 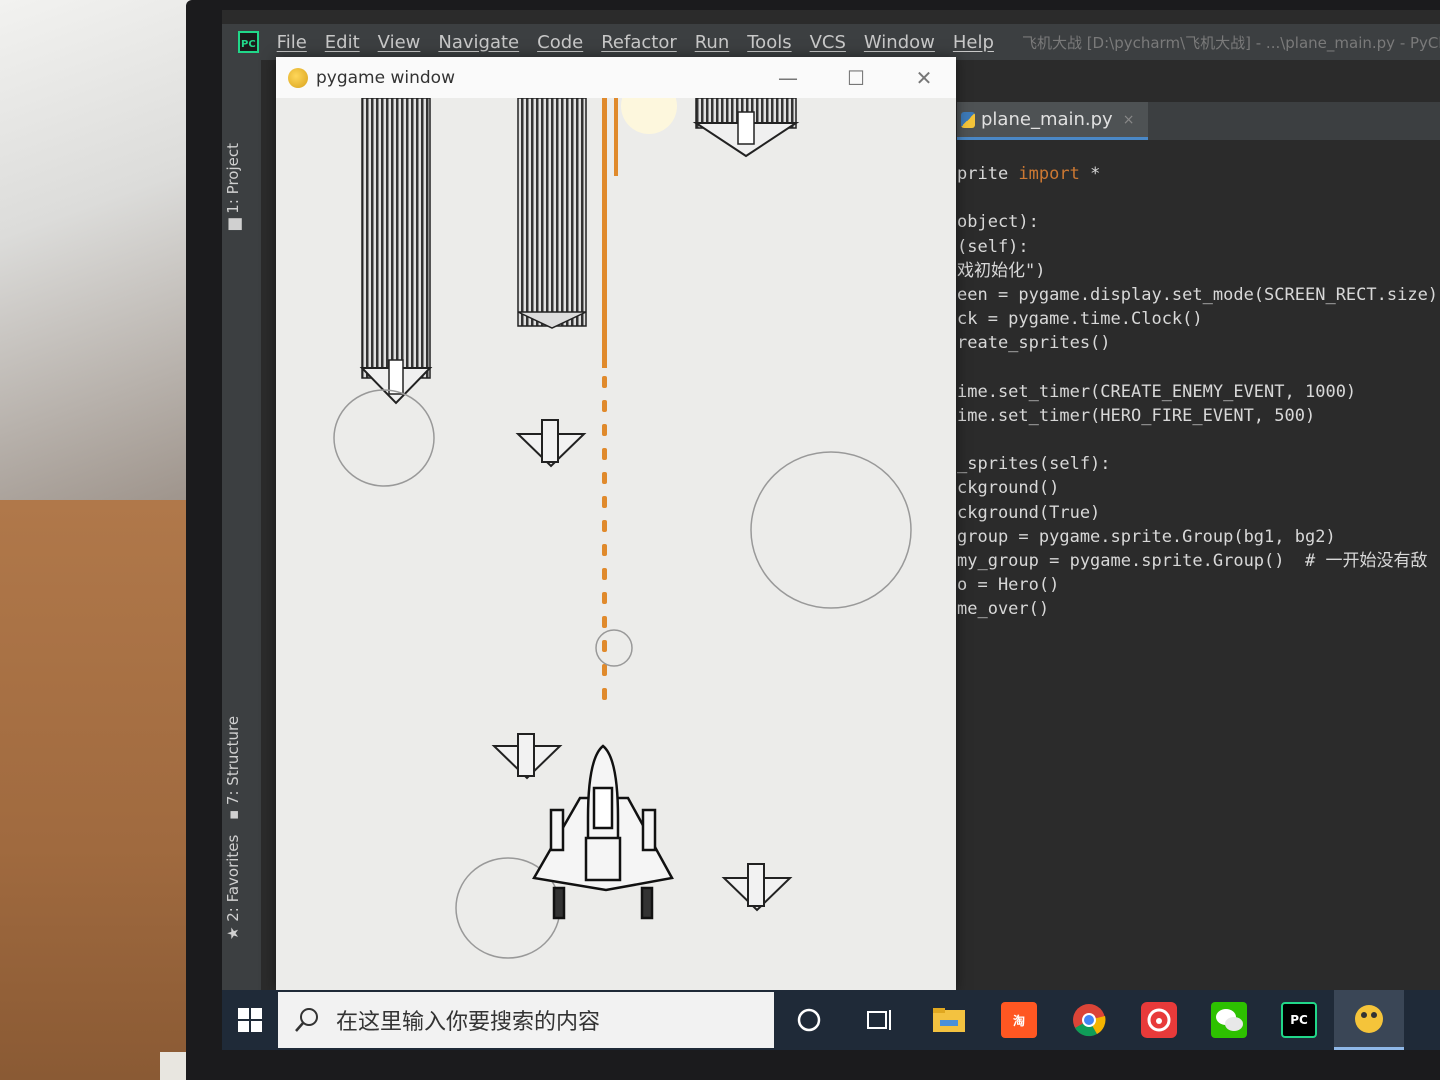 What do you see at coordinates (1198, 121) in the screenshot?
I see `editor-tabbar: plane_main.py ×` at bounding box center [1198, 121].